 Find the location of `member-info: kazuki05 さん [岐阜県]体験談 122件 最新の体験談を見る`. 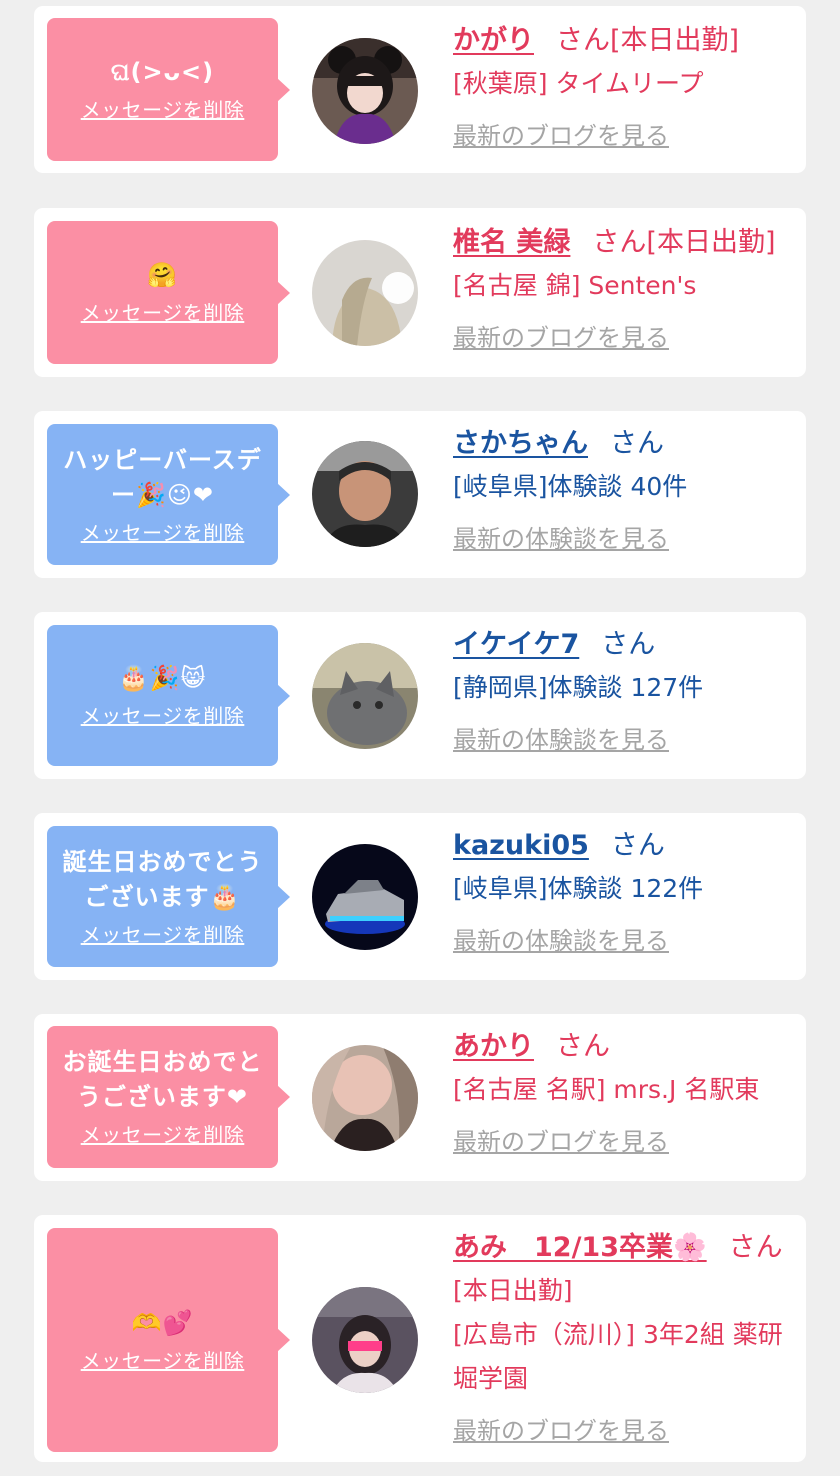

member-info: kazuki05 さん [岐阜県]体験談 122件 最新の体験談を見る is located at coordinates (625, 893).